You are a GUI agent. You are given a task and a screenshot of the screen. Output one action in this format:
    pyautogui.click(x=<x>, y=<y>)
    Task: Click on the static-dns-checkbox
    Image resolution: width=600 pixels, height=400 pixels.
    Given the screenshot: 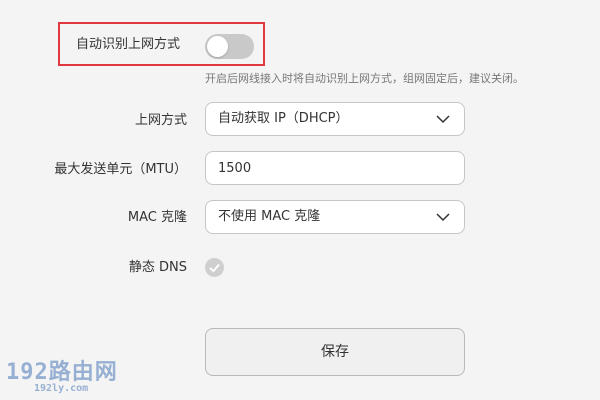 What is the action you would take?
    pyautogui.click(x=214, y=267)
    